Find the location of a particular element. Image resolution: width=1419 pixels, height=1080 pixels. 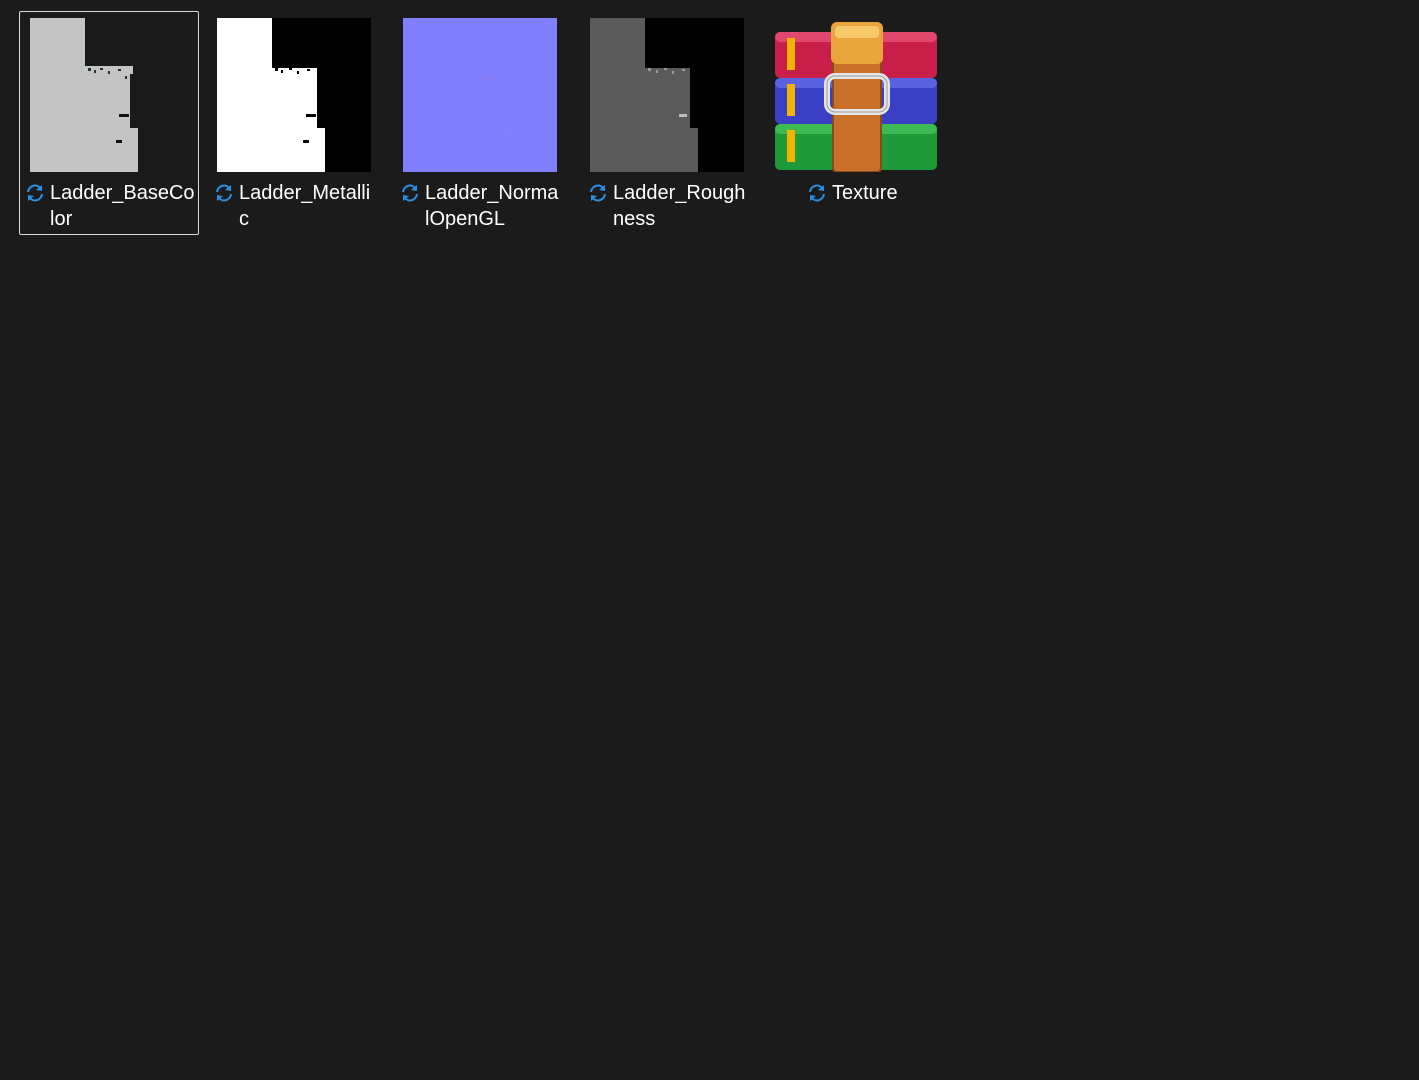

file-item-ladder-metallic: Ladder_Metalli c is located at coordinates (297, 123).